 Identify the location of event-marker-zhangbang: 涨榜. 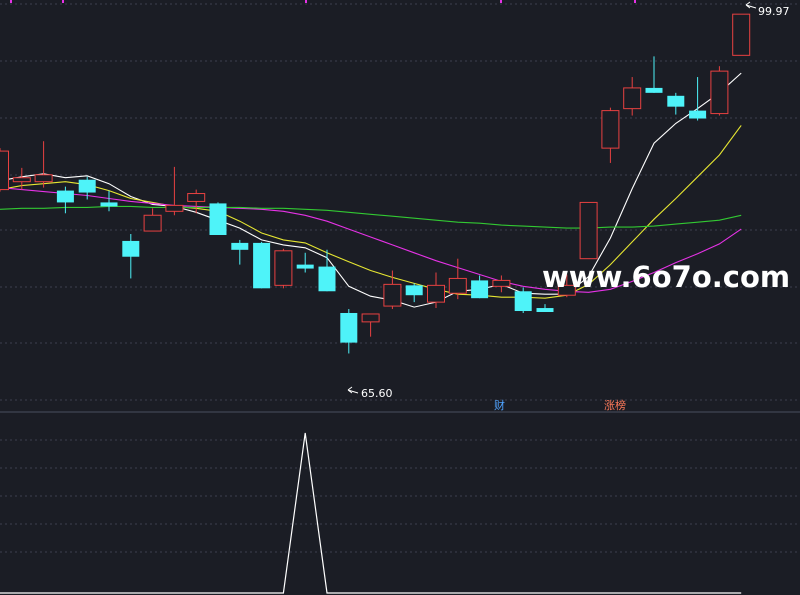
(615, 405).